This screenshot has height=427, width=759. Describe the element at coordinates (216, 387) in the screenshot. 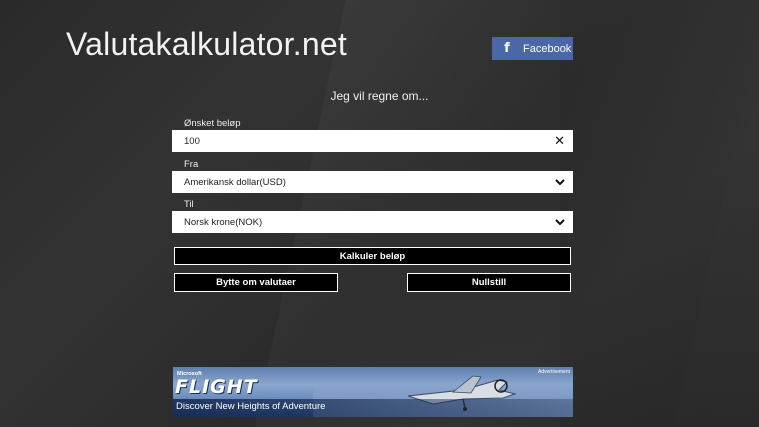

I see `ad-logo: FLIGHT` at that location.